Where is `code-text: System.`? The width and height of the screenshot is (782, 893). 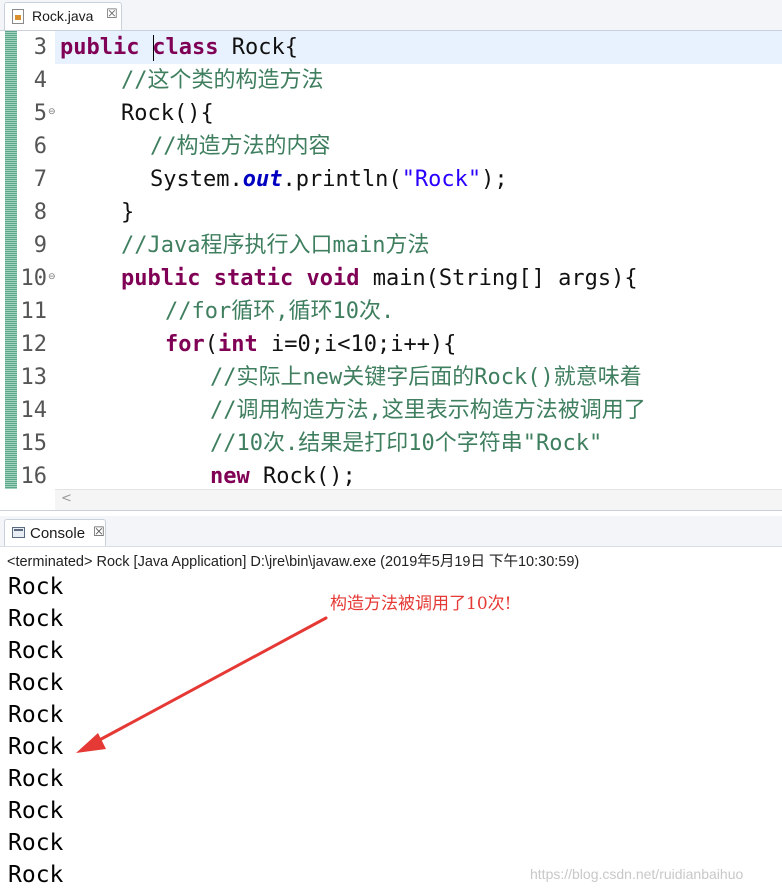 code-text: System. is located at coordinates (196, 179).